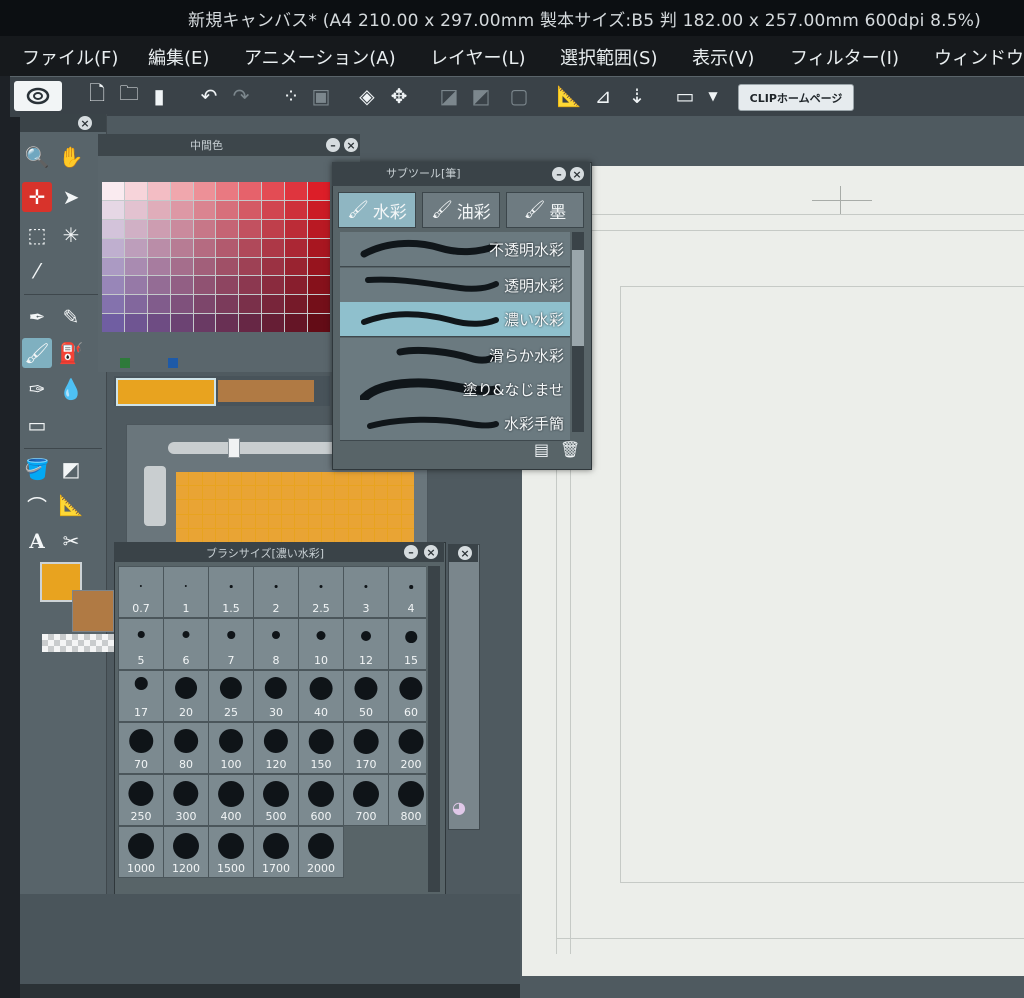 This screenshot has height=998, width=1024. Describe the element at coordinates (399, 96) in the screenshot. I see `transform-icon: ✥` at that location.